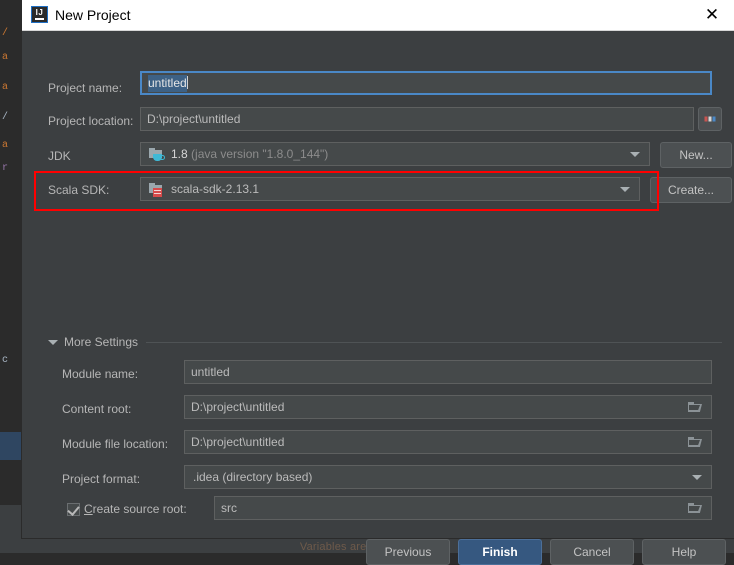 The height and width of the screenshot is (565, 734). What do you see at coordinates (85, 88) in the screenshot?
I see `project-name-label: Project name:` at bounding box center [85, 88].